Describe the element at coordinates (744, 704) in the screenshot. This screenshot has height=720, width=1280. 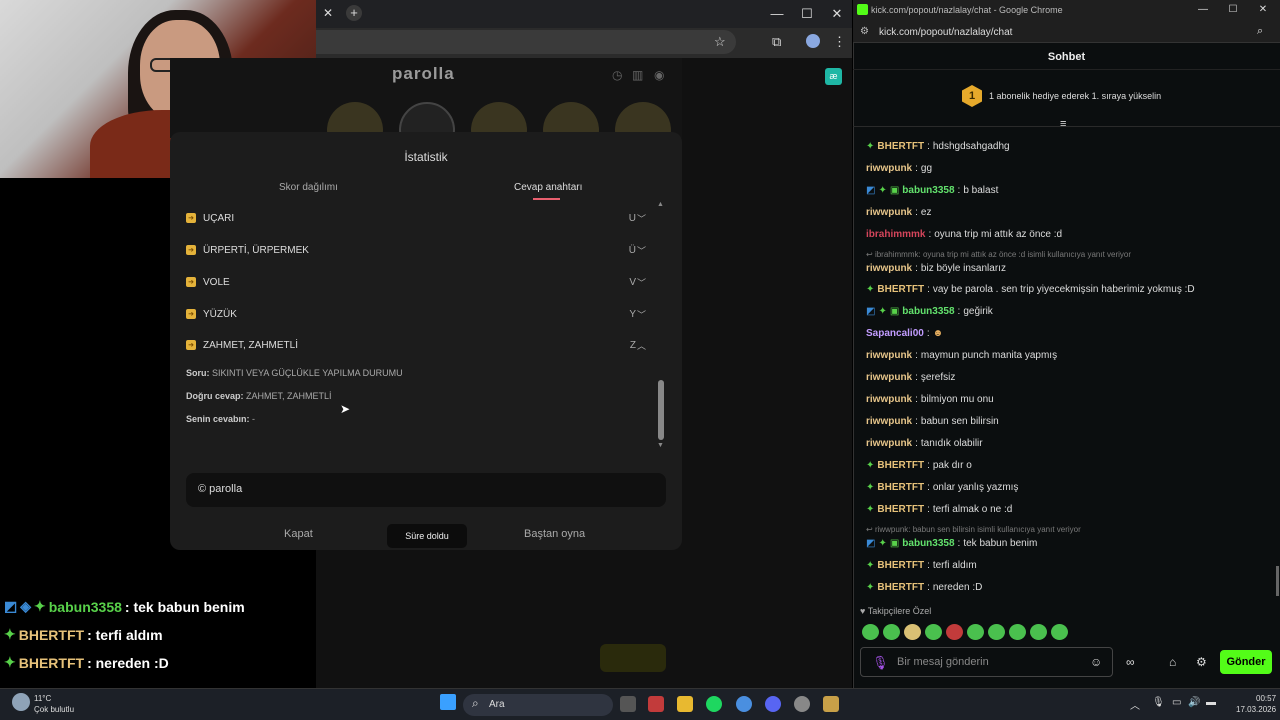
I see `chrome-icon` at that location.